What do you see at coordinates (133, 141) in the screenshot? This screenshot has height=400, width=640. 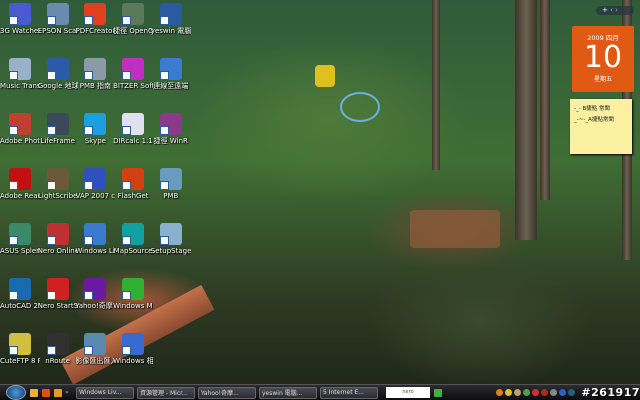 I see `desktop-icon-label: DIRcalc 1.17` at bounding box center [133, 141].